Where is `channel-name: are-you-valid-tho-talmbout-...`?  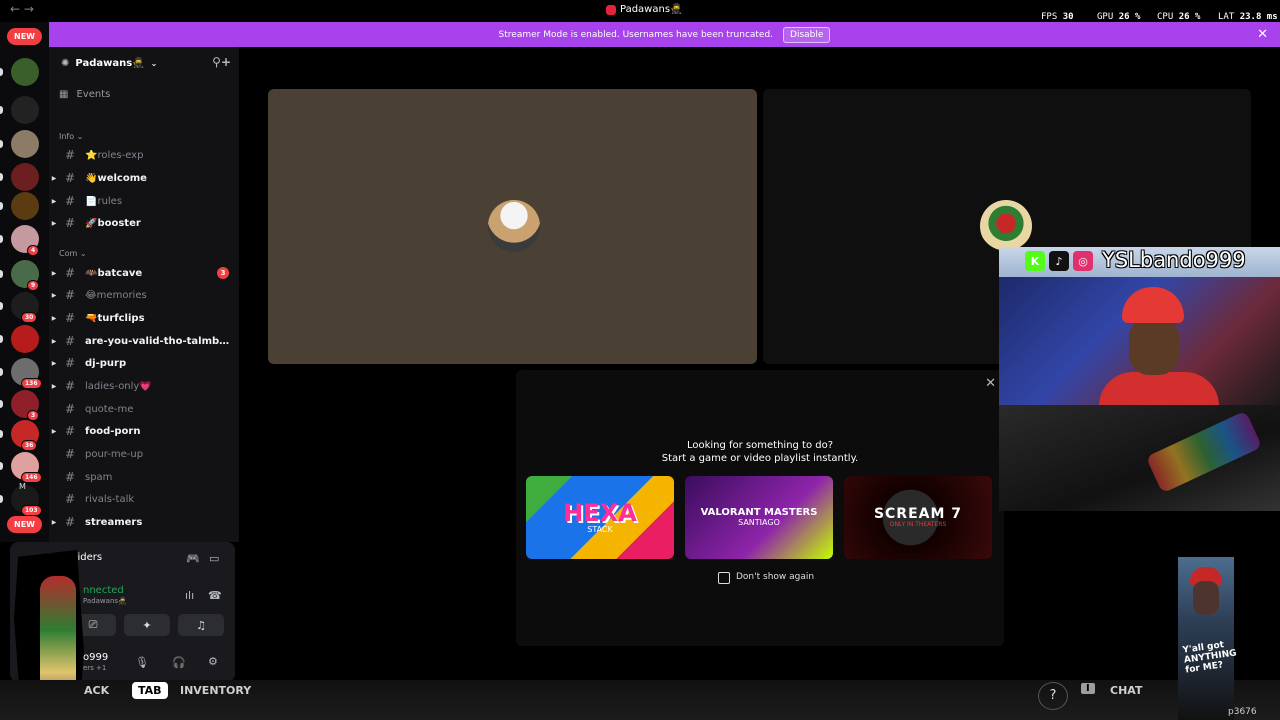
channel-name: are-you-valid-tho-talmbout-... is located at coordinates (157, 341).